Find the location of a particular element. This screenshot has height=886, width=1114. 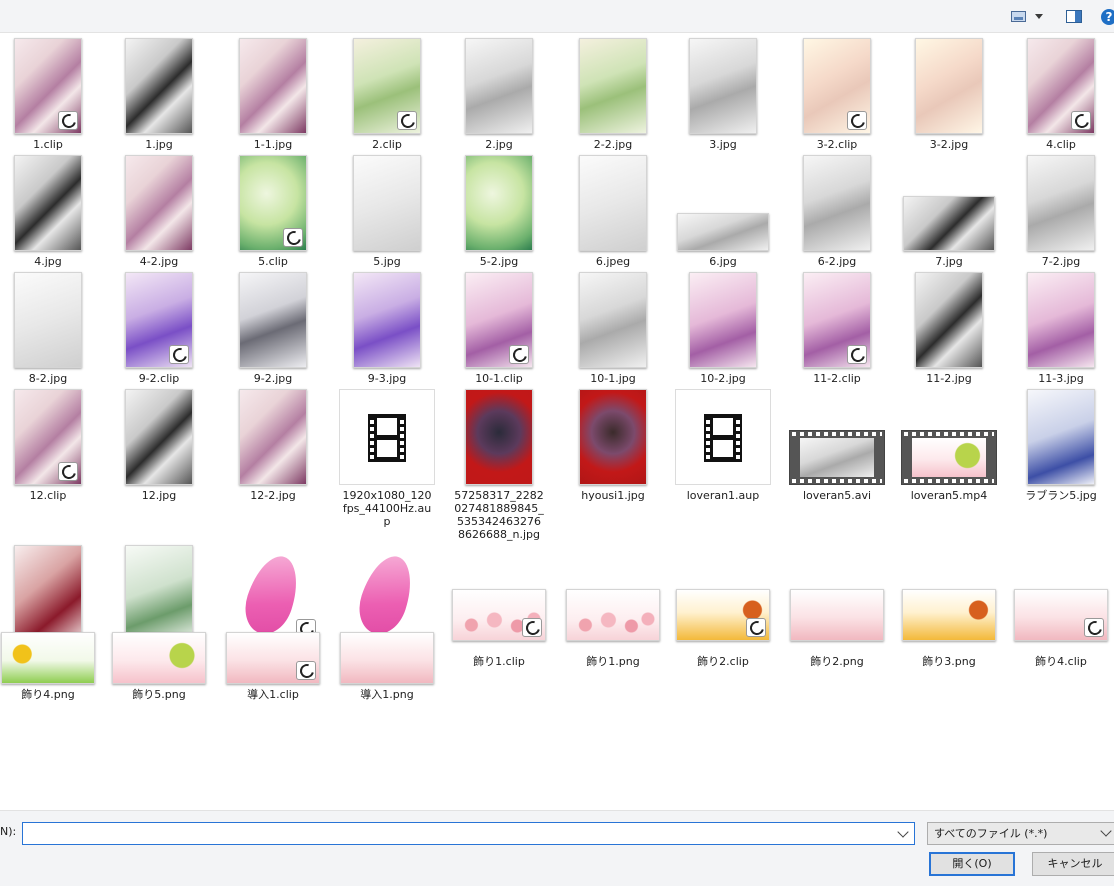

filename-input is located at coordinates (468, 833).